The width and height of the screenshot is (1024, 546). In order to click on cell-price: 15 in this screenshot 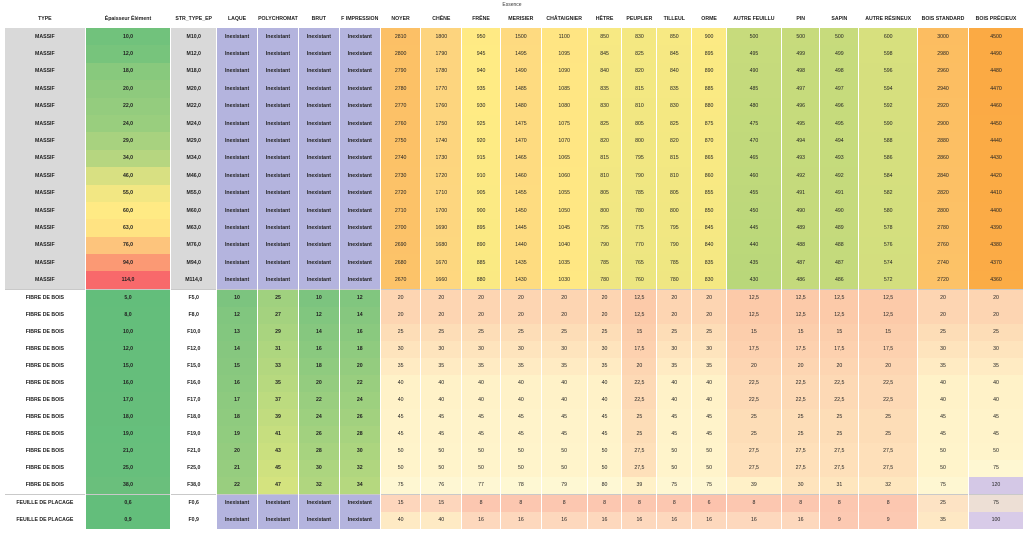, I will do `click(639, 332)`.